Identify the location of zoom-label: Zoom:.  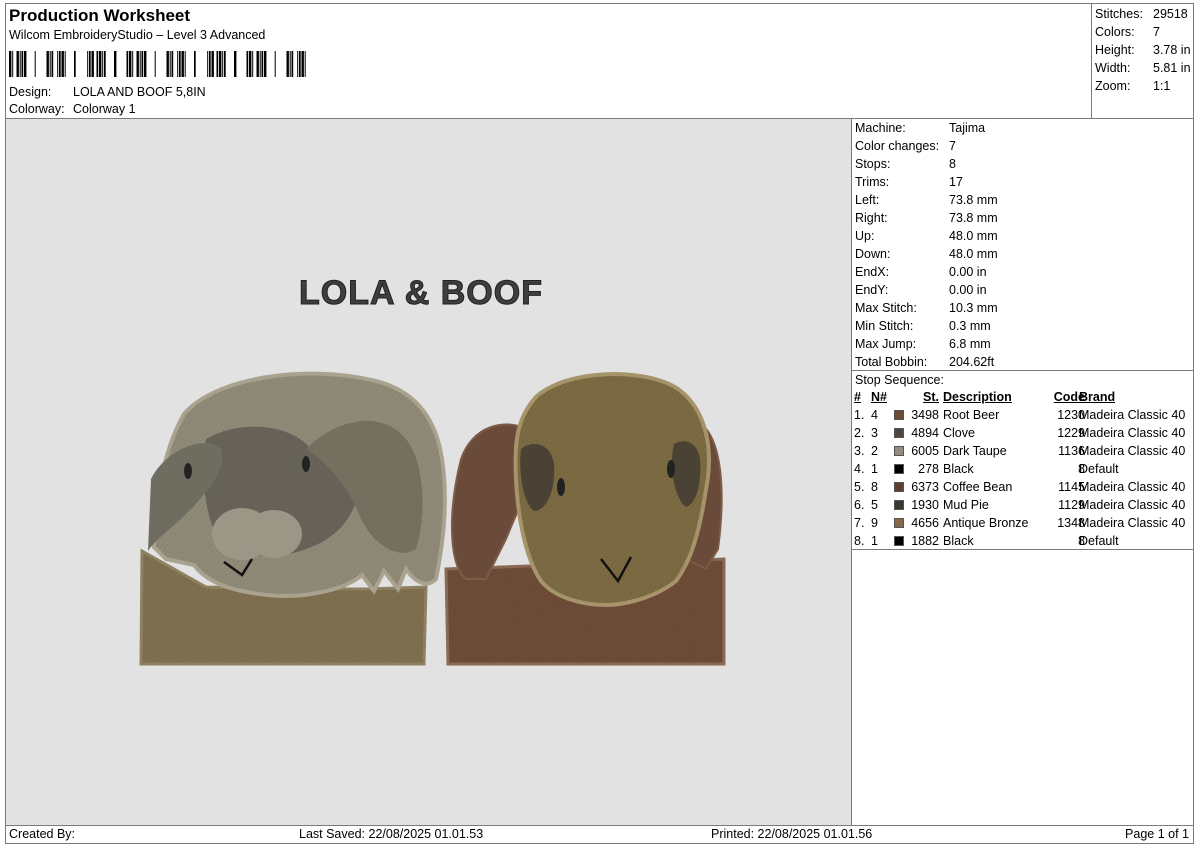
(1113, 86).